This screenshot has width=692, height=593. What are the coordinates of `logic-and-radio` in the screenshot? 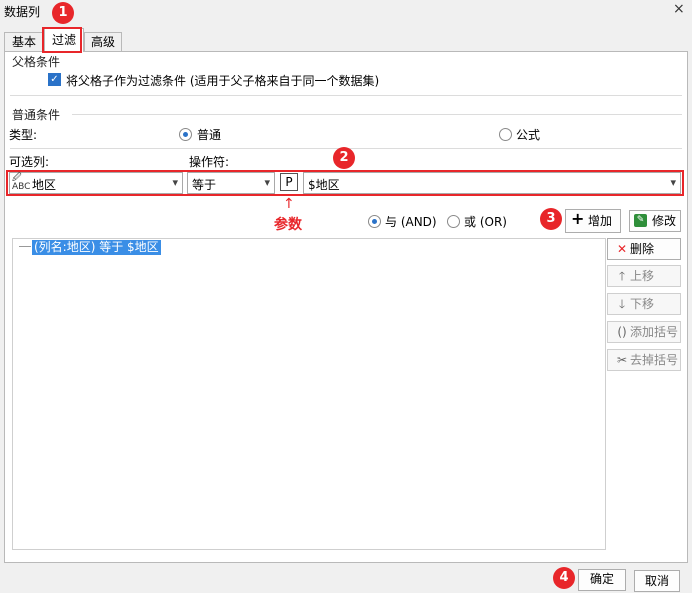 It's located at (374, 221).